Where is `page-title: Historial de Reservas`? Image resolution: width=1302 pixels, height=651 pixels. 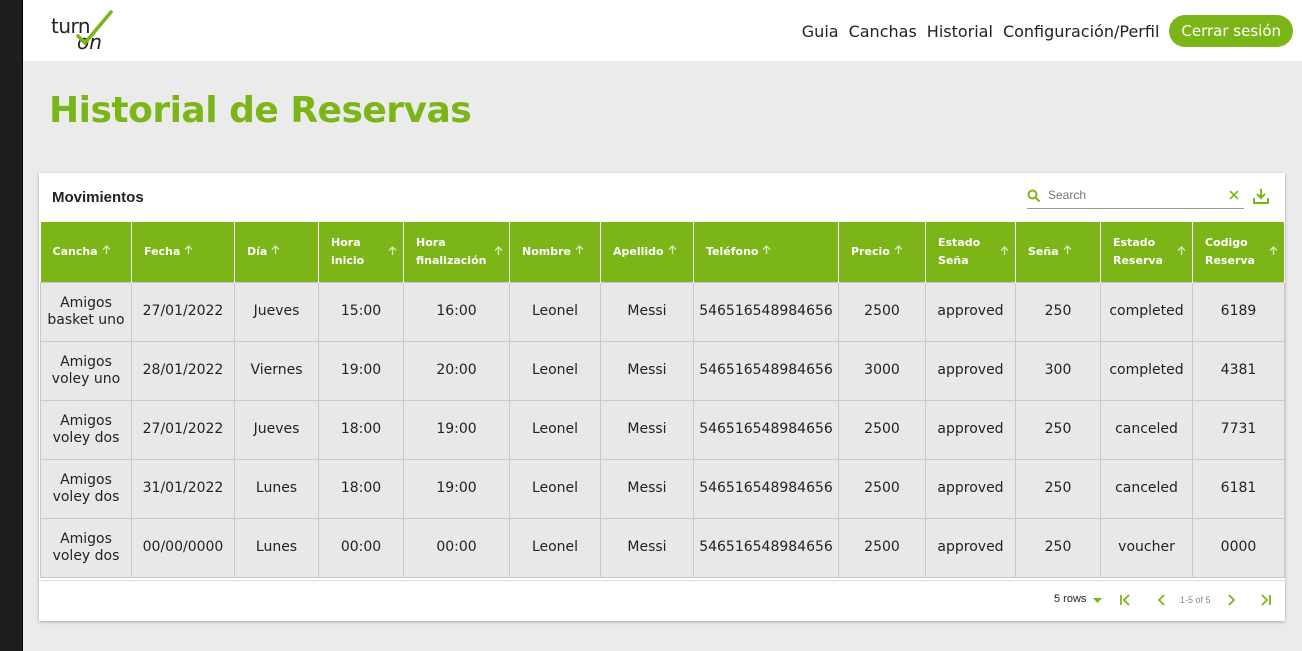 page-title: Historial de Reservas is located at coordinates (260, 110).